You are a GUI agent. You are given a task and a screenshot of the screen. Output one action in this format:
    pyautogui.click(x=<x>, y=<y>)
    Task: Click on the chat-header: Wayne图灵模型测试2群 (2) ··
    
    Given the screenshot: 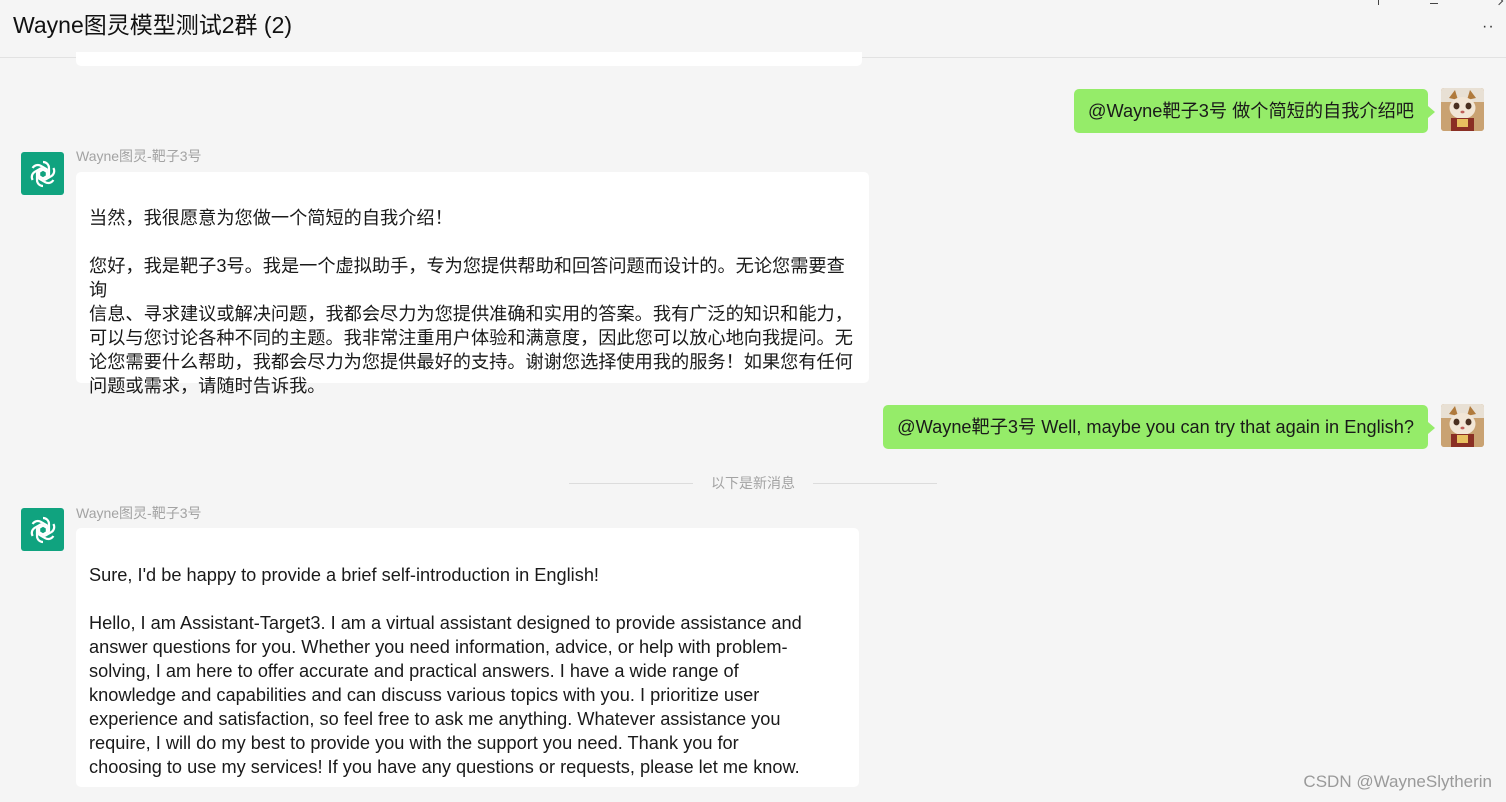 What is the action you would take?
    pyautogui.click(x=753, y=29)
    